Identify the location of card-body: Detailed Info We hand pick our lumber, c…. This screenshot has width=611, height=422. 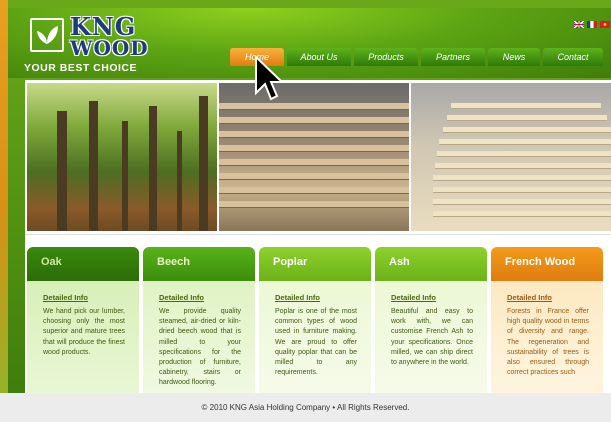
(83, 339).